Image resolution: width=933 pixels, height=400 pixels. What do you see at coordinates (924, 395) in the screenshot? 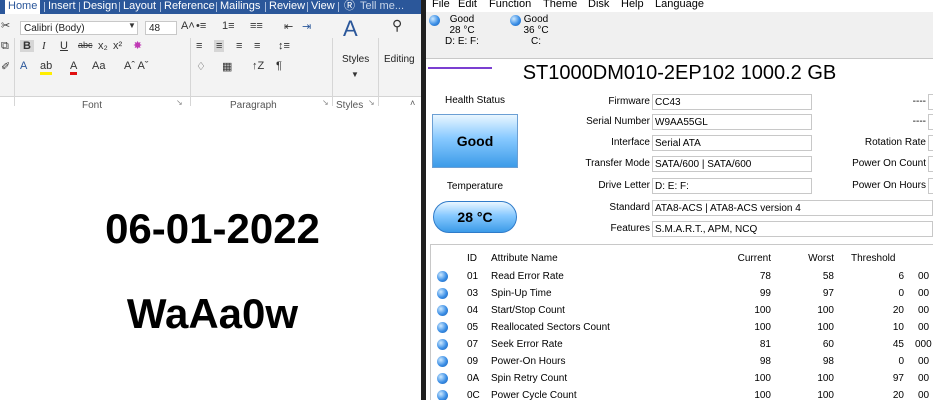
I see `attr-raw: 00` at bounding box center [924, 395].